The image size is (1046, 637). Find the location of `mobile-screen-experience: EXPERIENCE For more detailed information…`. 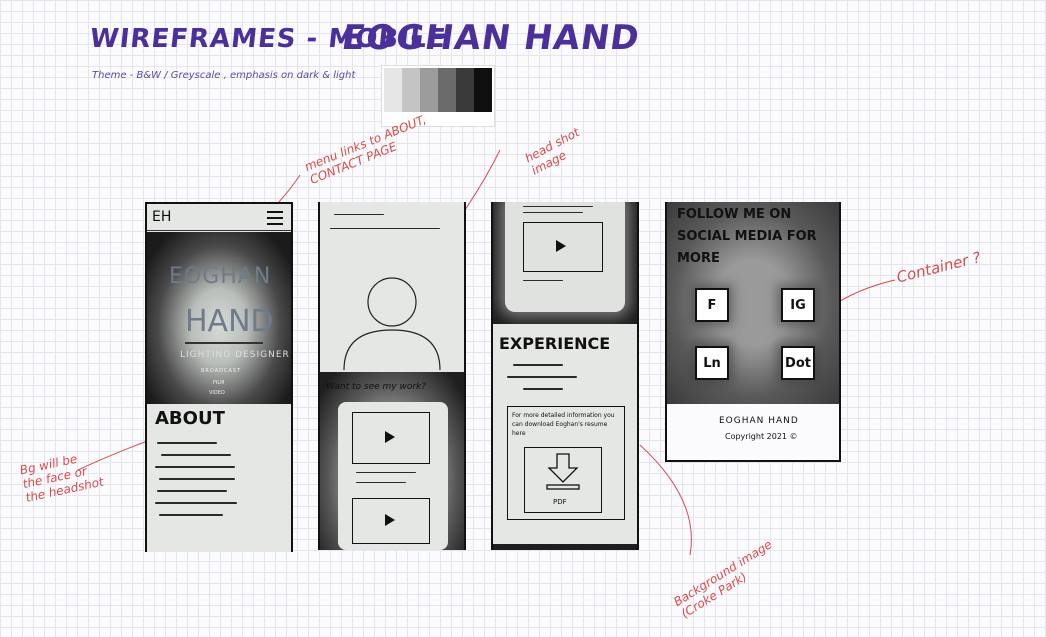

mobile-screen-experience: EXPERIENCE For more detailed information… is located at coordinates (565, 376).